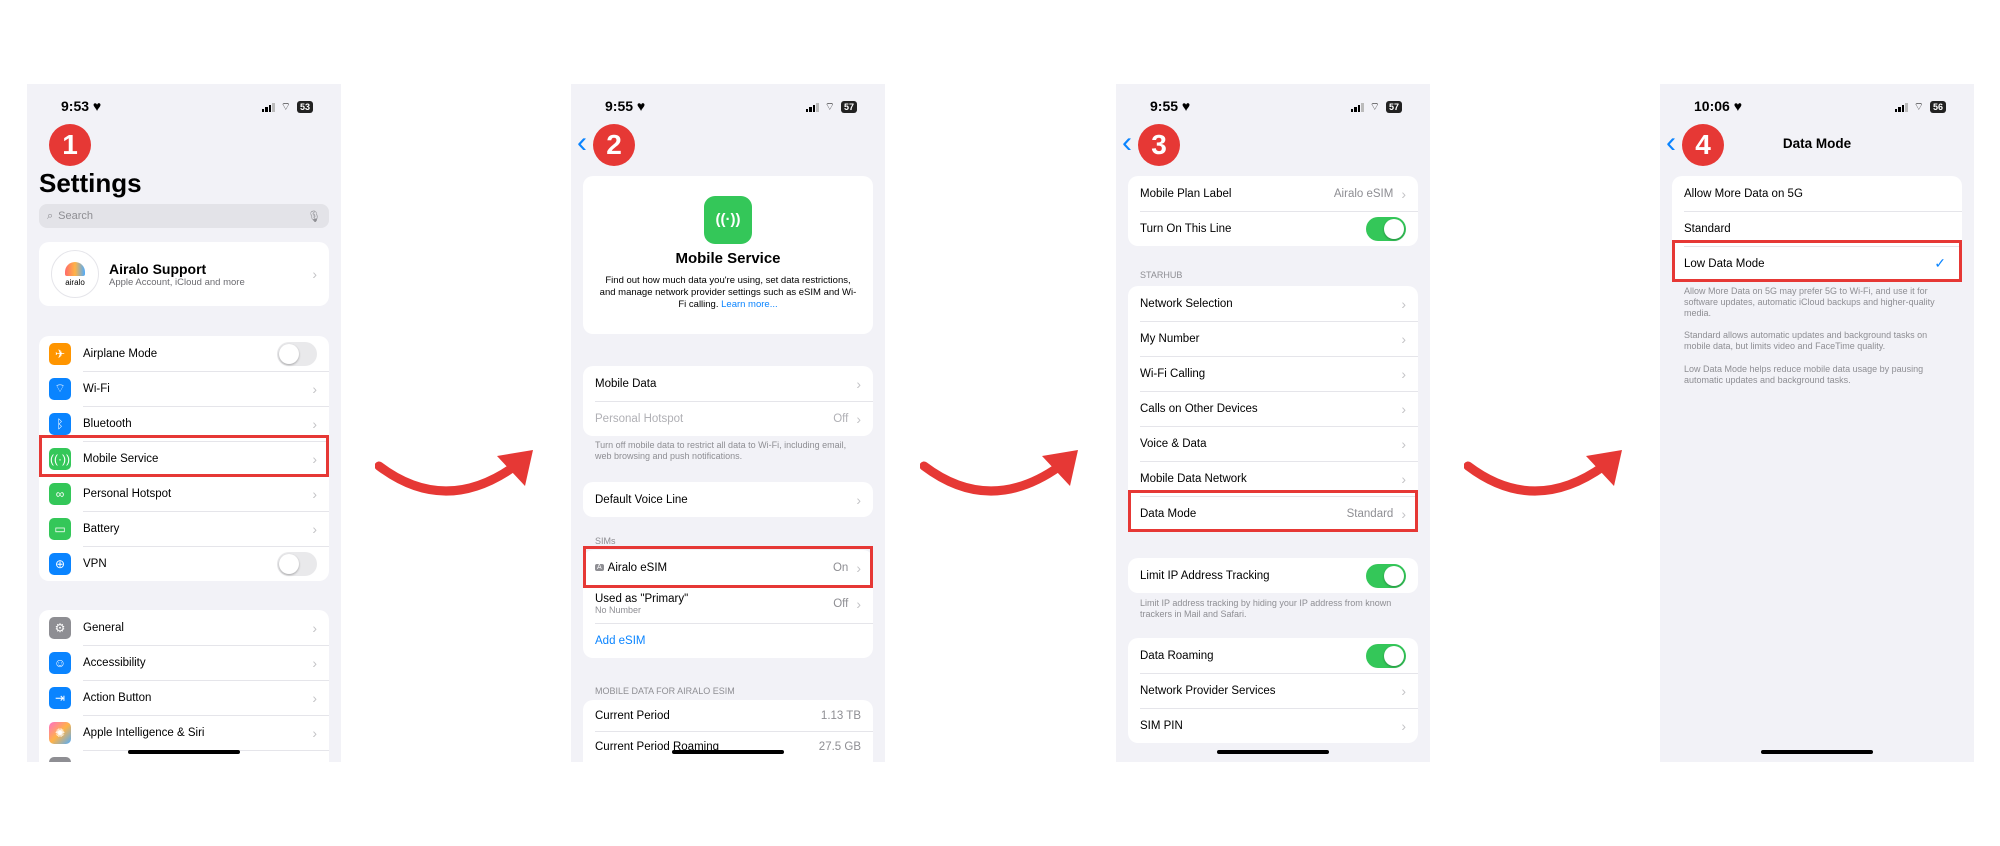 This screenshot has width=2000, height=846. I want to click on battery-icon: 57, so click(1393, 107).